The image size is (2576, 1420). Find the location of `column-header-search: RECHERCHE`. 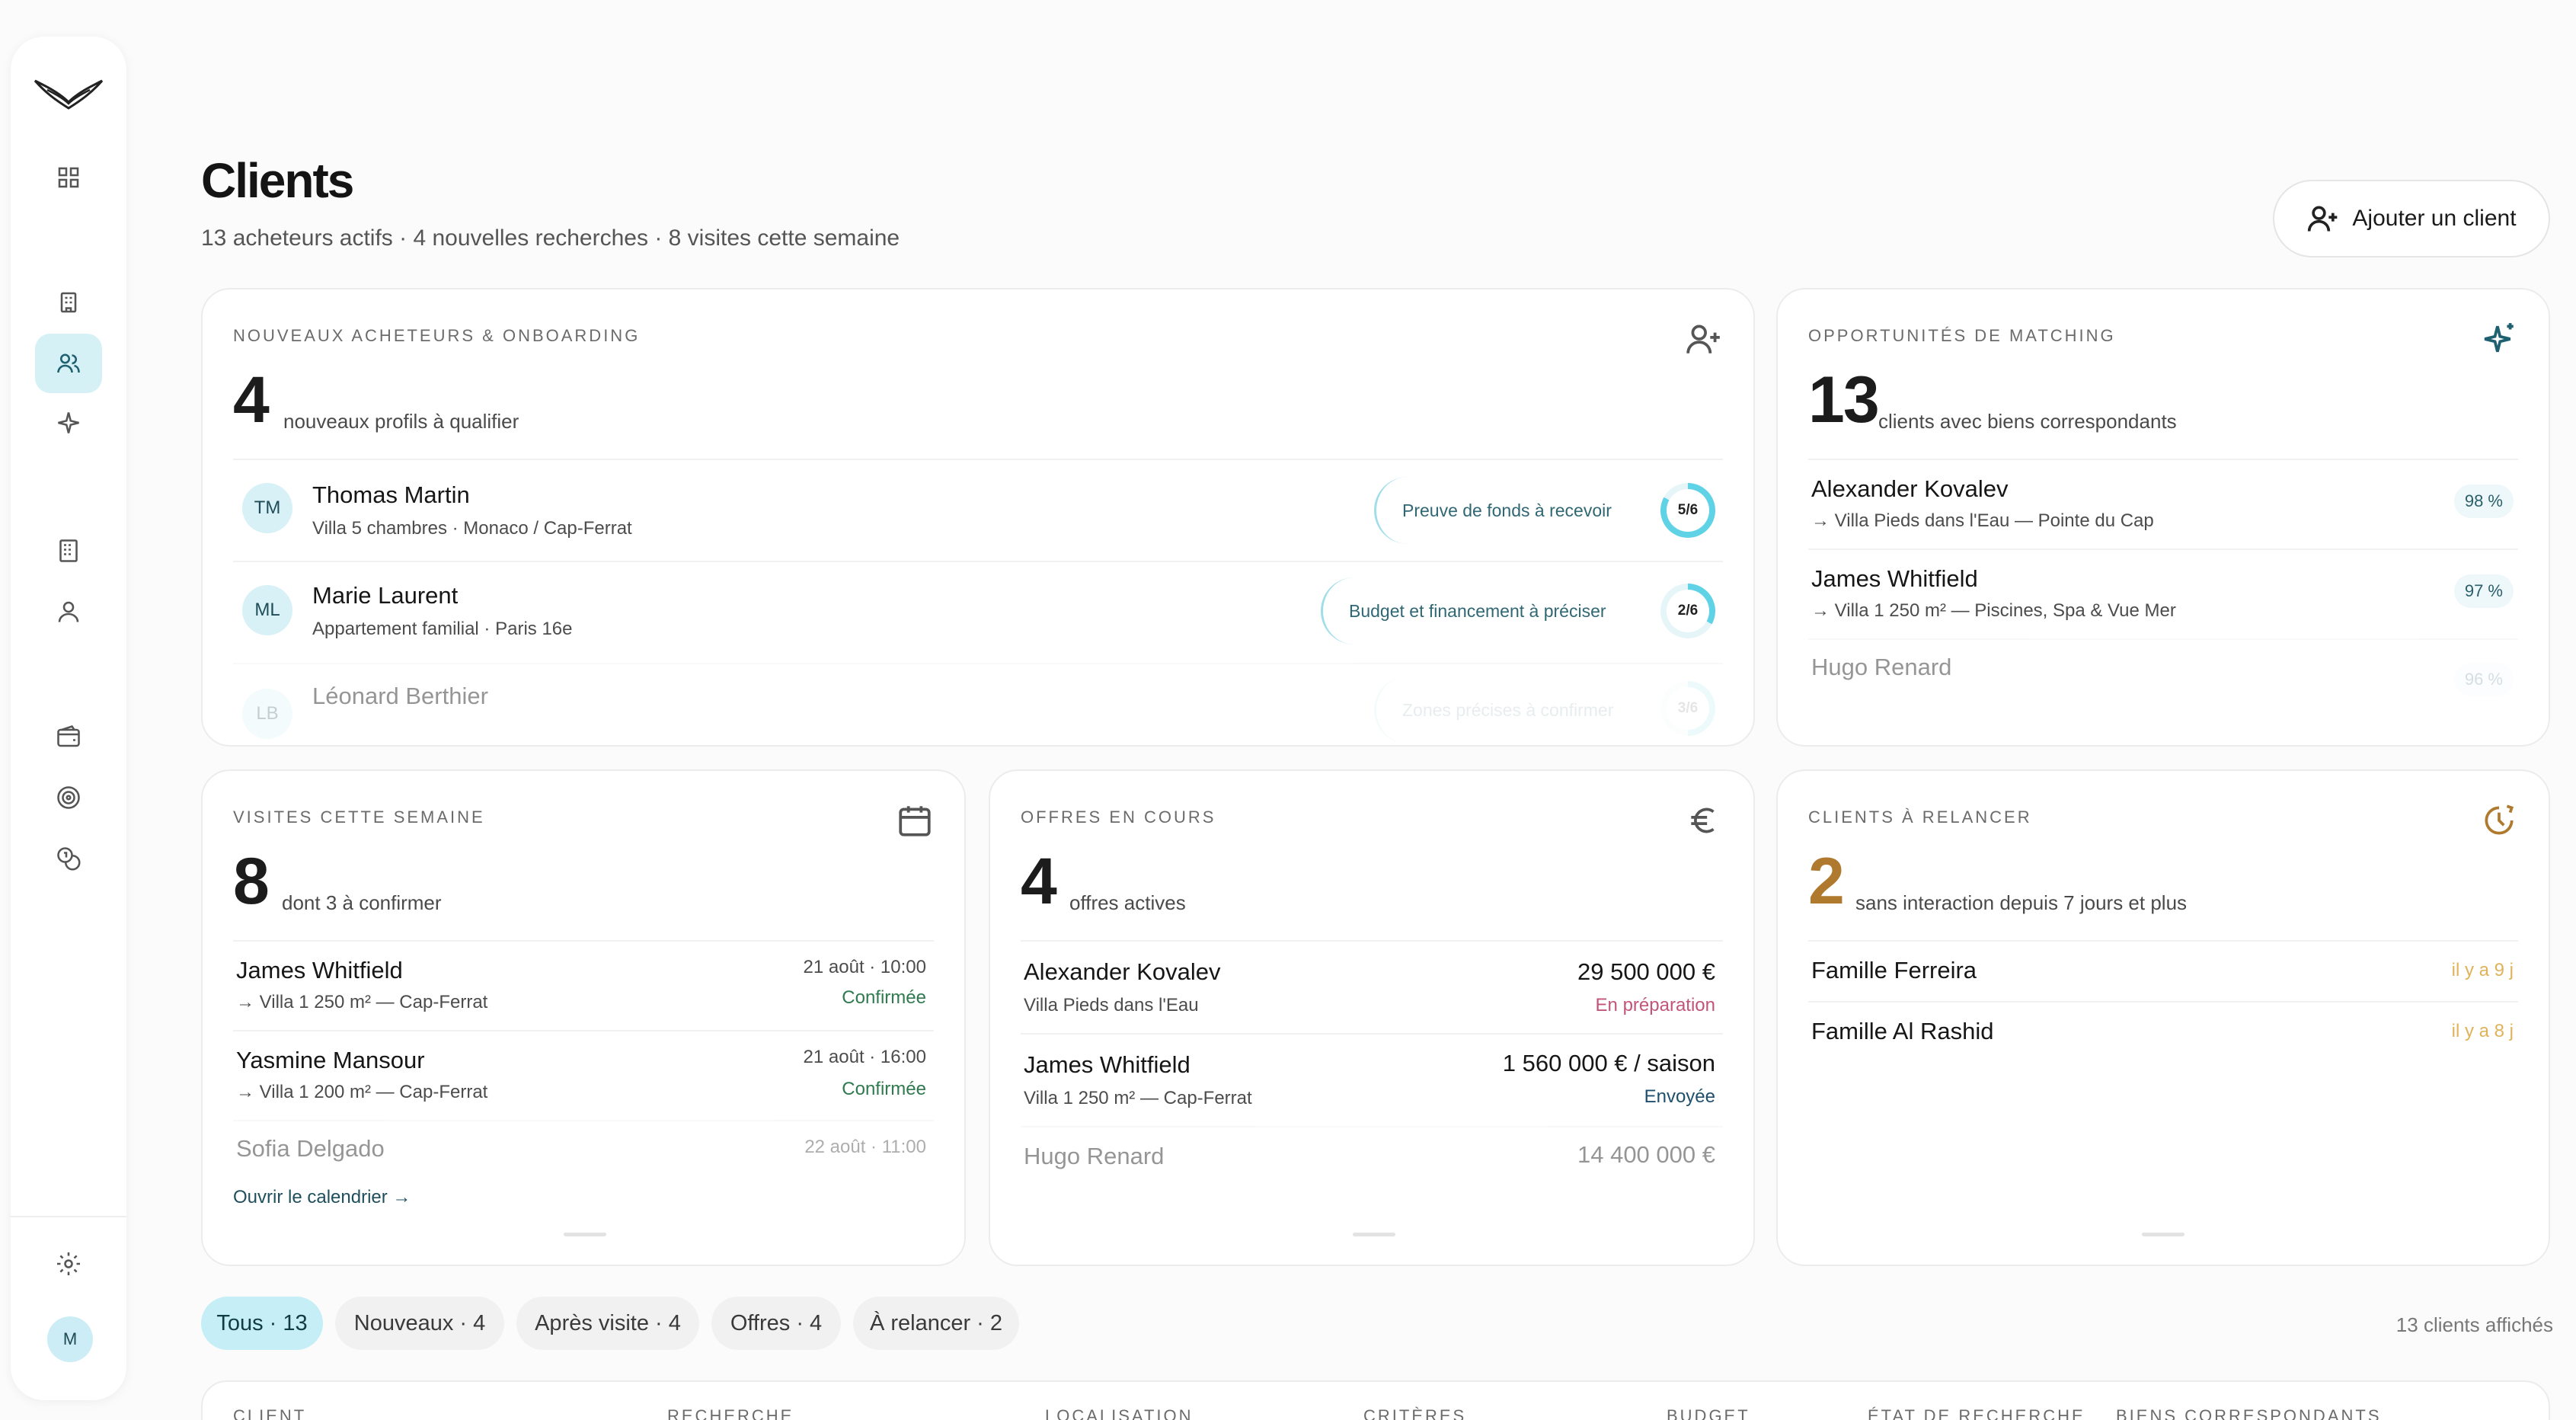

column-header-search: RECHERCHE is located at coordinates (730, 1413).